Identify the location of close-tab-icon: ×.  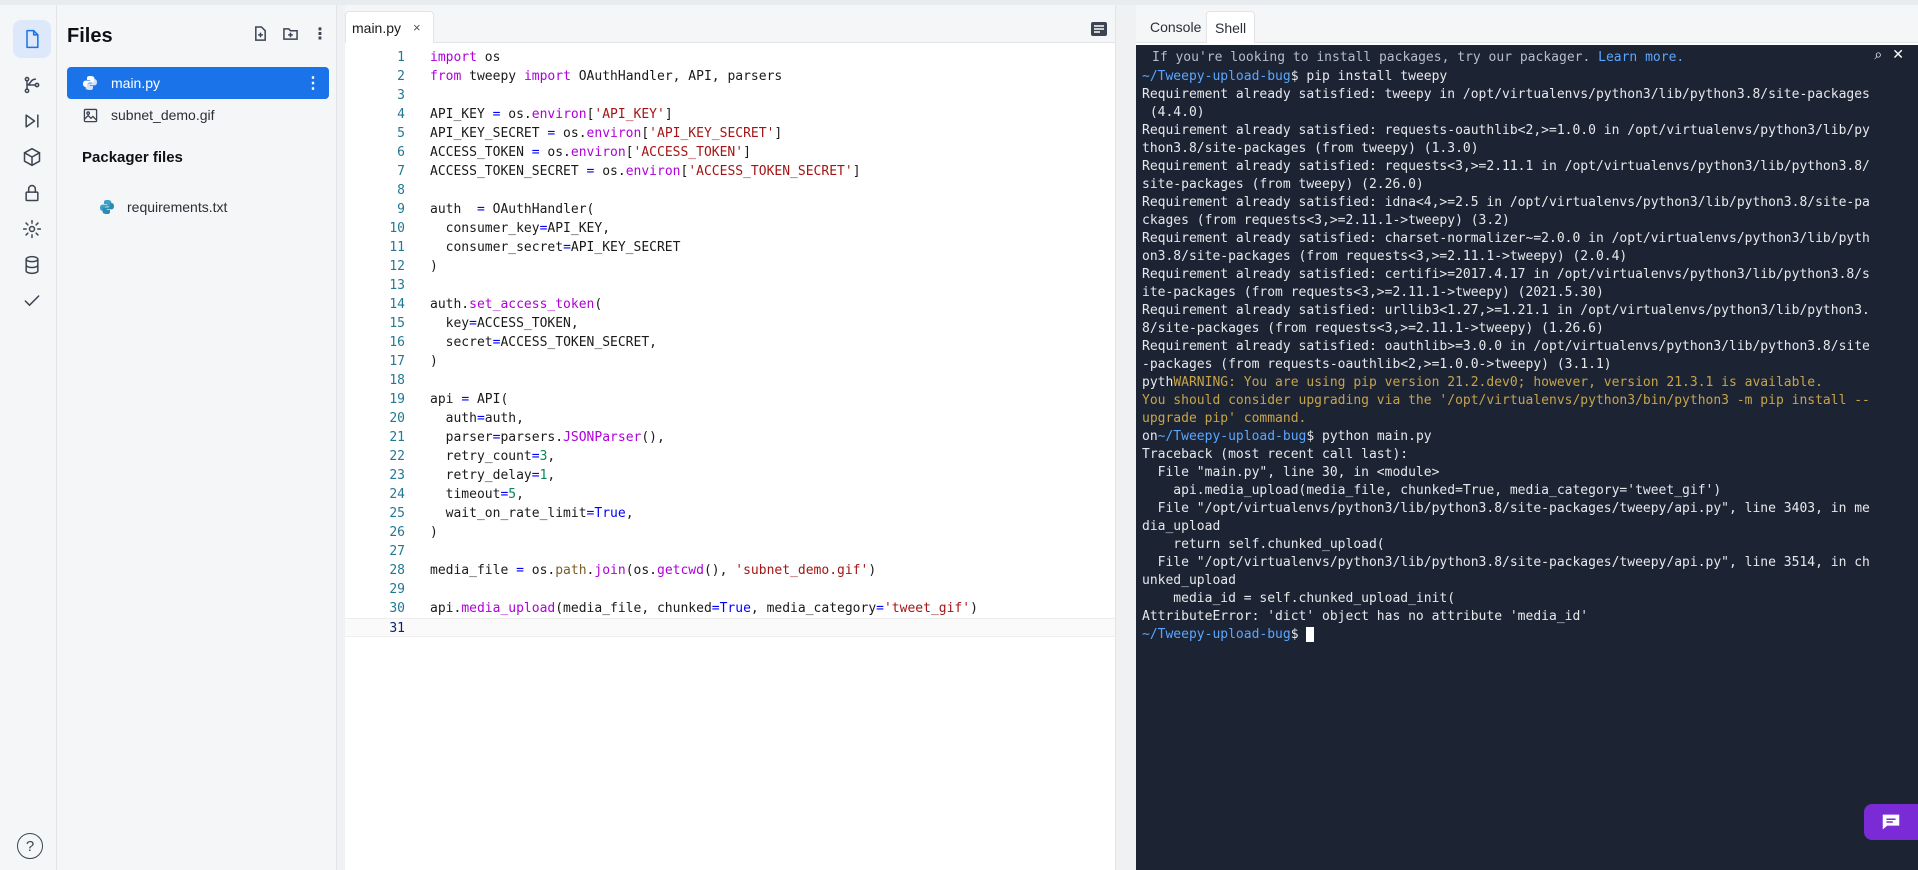
(417, 27).